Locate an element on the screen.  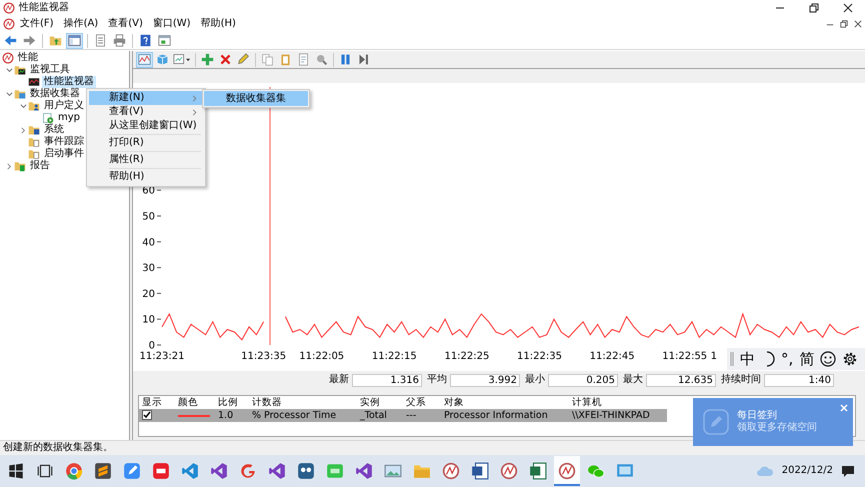
tree-item: 系统 is located at coordinates (54, 130).